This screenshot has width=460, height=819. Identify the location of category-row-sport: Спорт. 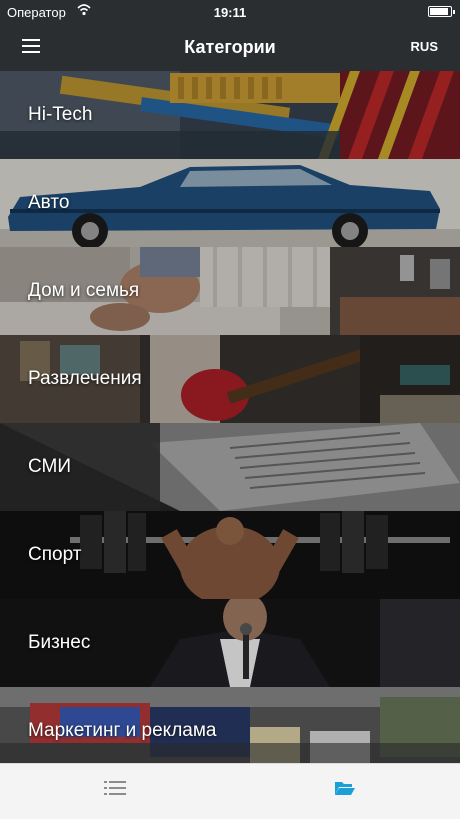
(230, 555).